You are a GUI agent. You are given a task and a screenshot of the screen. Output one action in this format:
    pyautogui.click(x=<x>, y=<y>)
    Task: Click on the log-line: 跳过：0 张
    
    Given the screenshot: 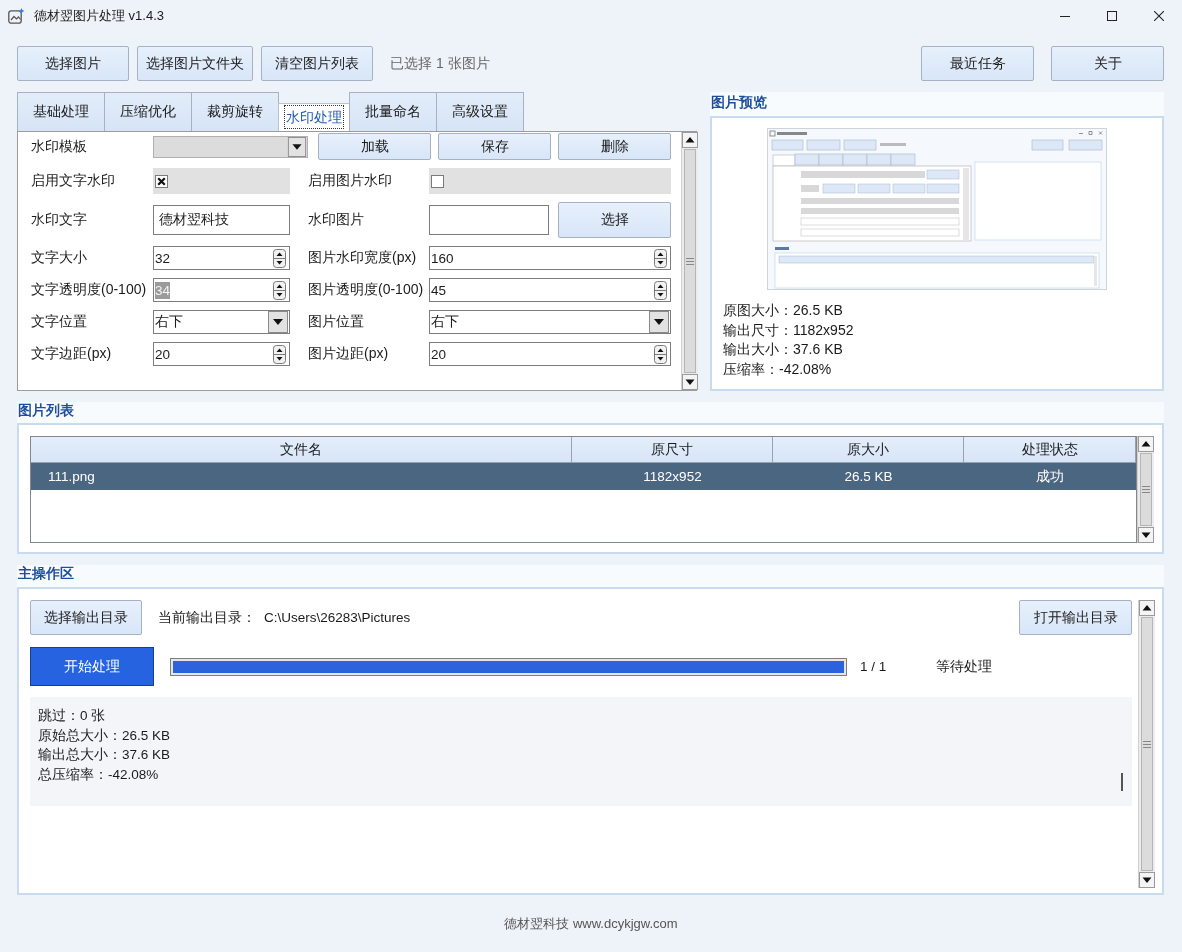 What is the action you would take?
    pyautogui.click(x=72, y=716)
    